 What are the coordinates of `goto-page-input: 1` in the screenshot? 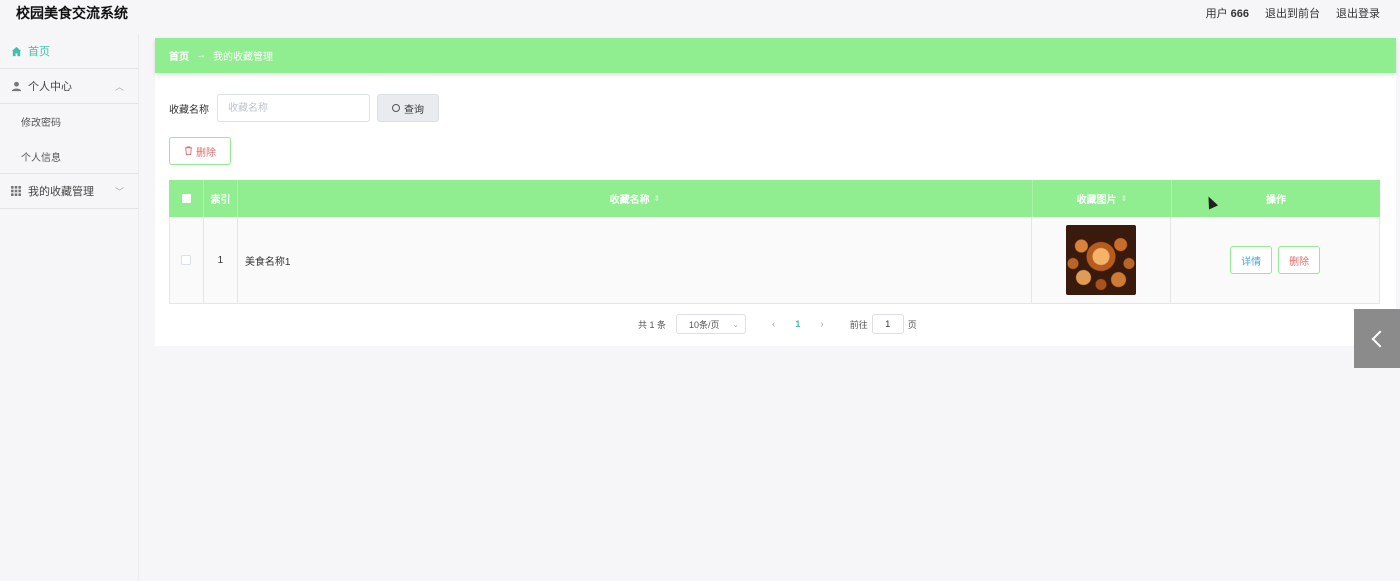 It's located at (887, 324).